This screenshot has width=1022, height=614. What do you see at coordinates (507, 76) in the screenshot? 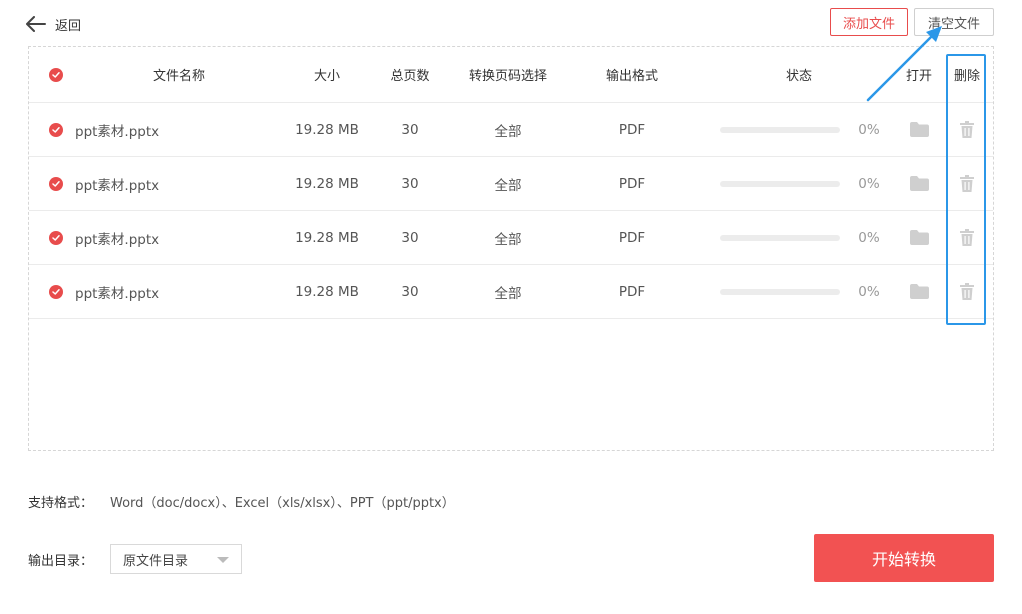
I see `column-header-page-range: 转换页码选择` at bounding box center [507, 76].